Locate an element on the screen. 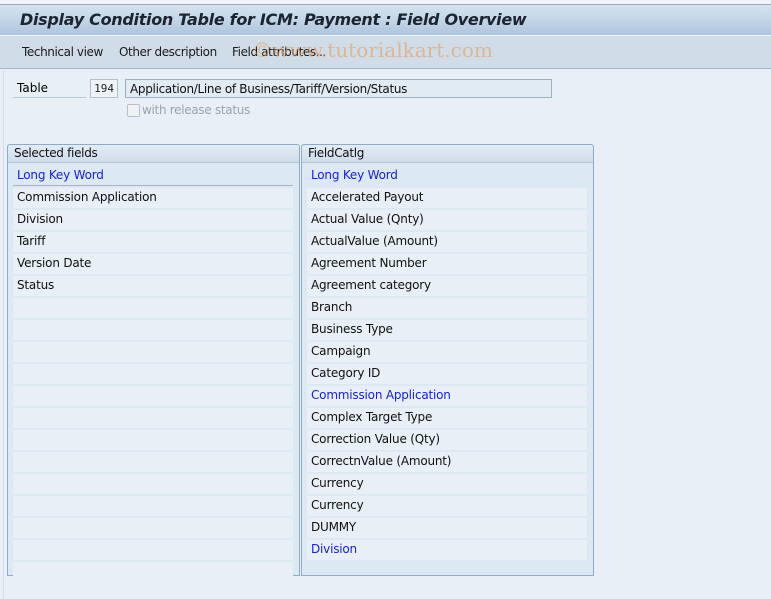 The height and width of the screenshot is (599, 771). technical-view-button: Technical view is located at coordinates (62, 52).